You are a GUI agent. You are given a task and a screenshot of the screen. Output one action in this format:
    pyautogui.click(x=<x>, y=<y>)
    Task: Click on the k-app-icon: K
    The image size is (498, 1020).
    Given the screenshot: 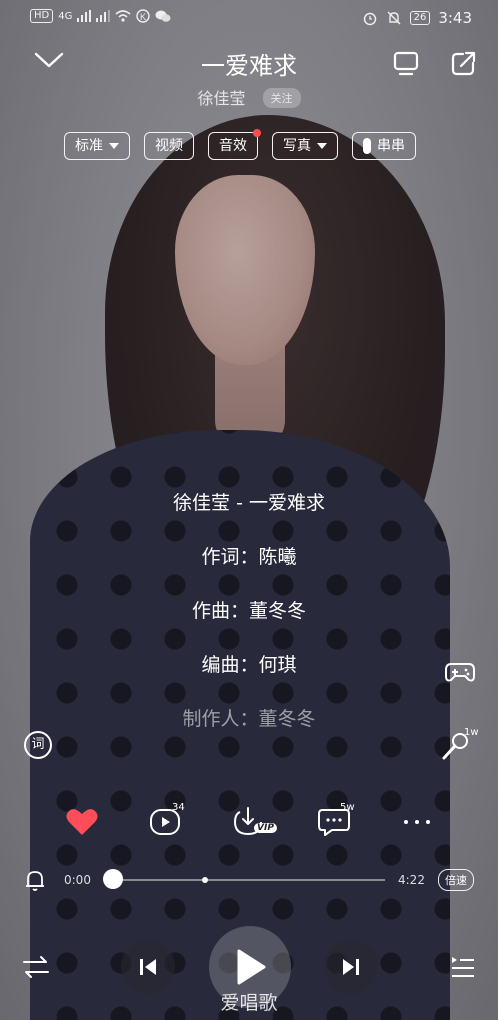 What is the action you would take?
    pyautogui.click(x=143, y=16)
    